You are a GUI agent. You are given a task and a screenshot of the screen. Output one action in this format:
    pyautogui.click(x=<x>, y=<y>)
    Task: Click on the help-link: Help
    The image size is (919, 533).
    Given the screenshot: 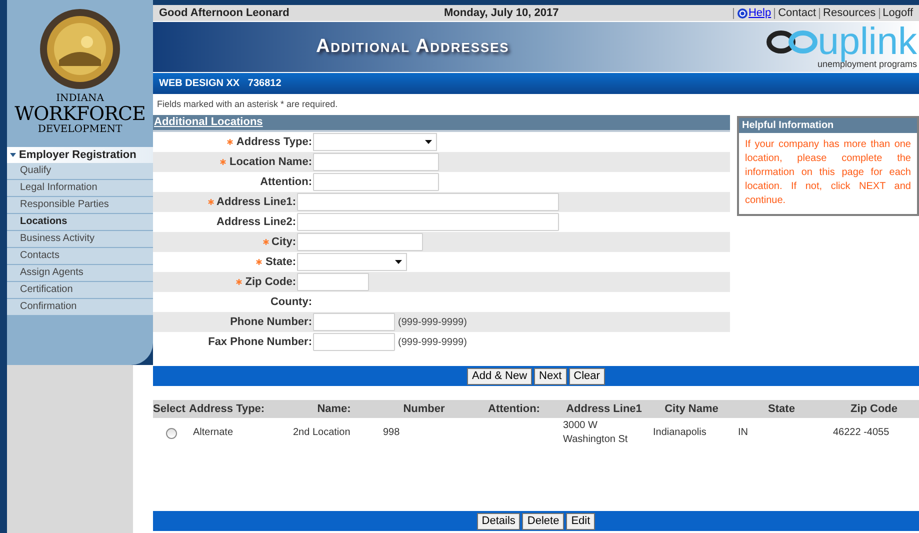 What is the action you would take?
    pyautogui.click(x=760, y=13)
    